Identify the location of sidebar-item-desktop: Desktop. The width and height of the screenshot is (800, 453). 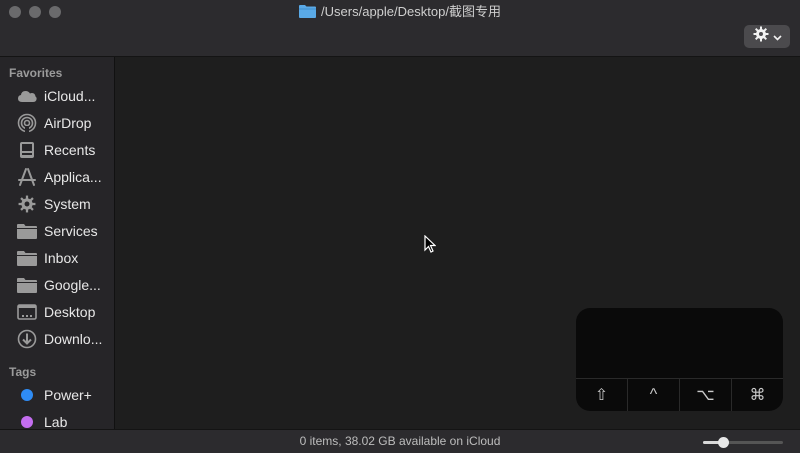
(64, 312).